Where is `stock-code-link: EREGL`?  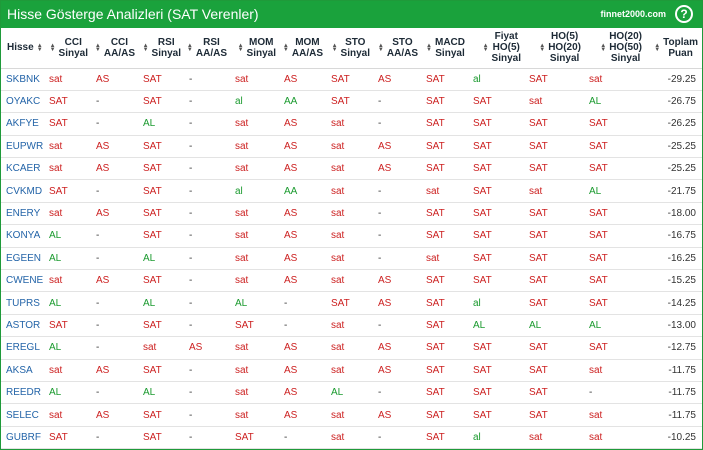 stock-code-link: EREGL is located at coordinates (23, 348).